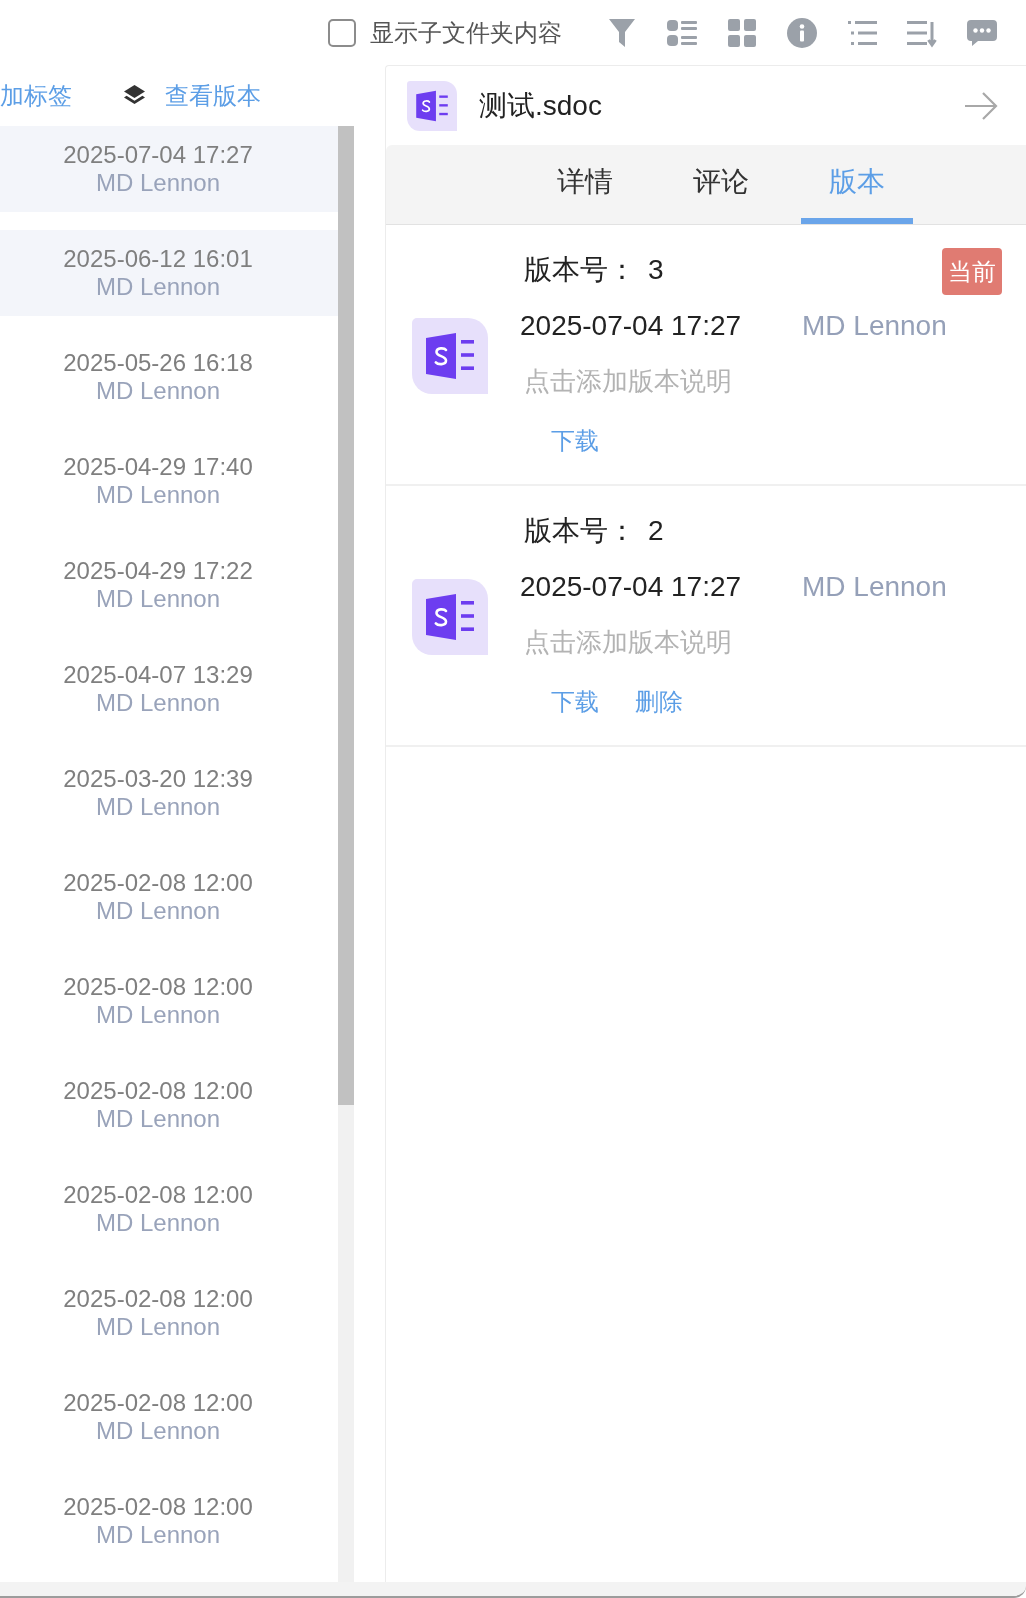 The height and width of the screenshot is (1598, 1026). What do you see at coordinates (346, 615) in the screenshot?
I see `scrollbar-thumb` at bounding box center [346, 615].